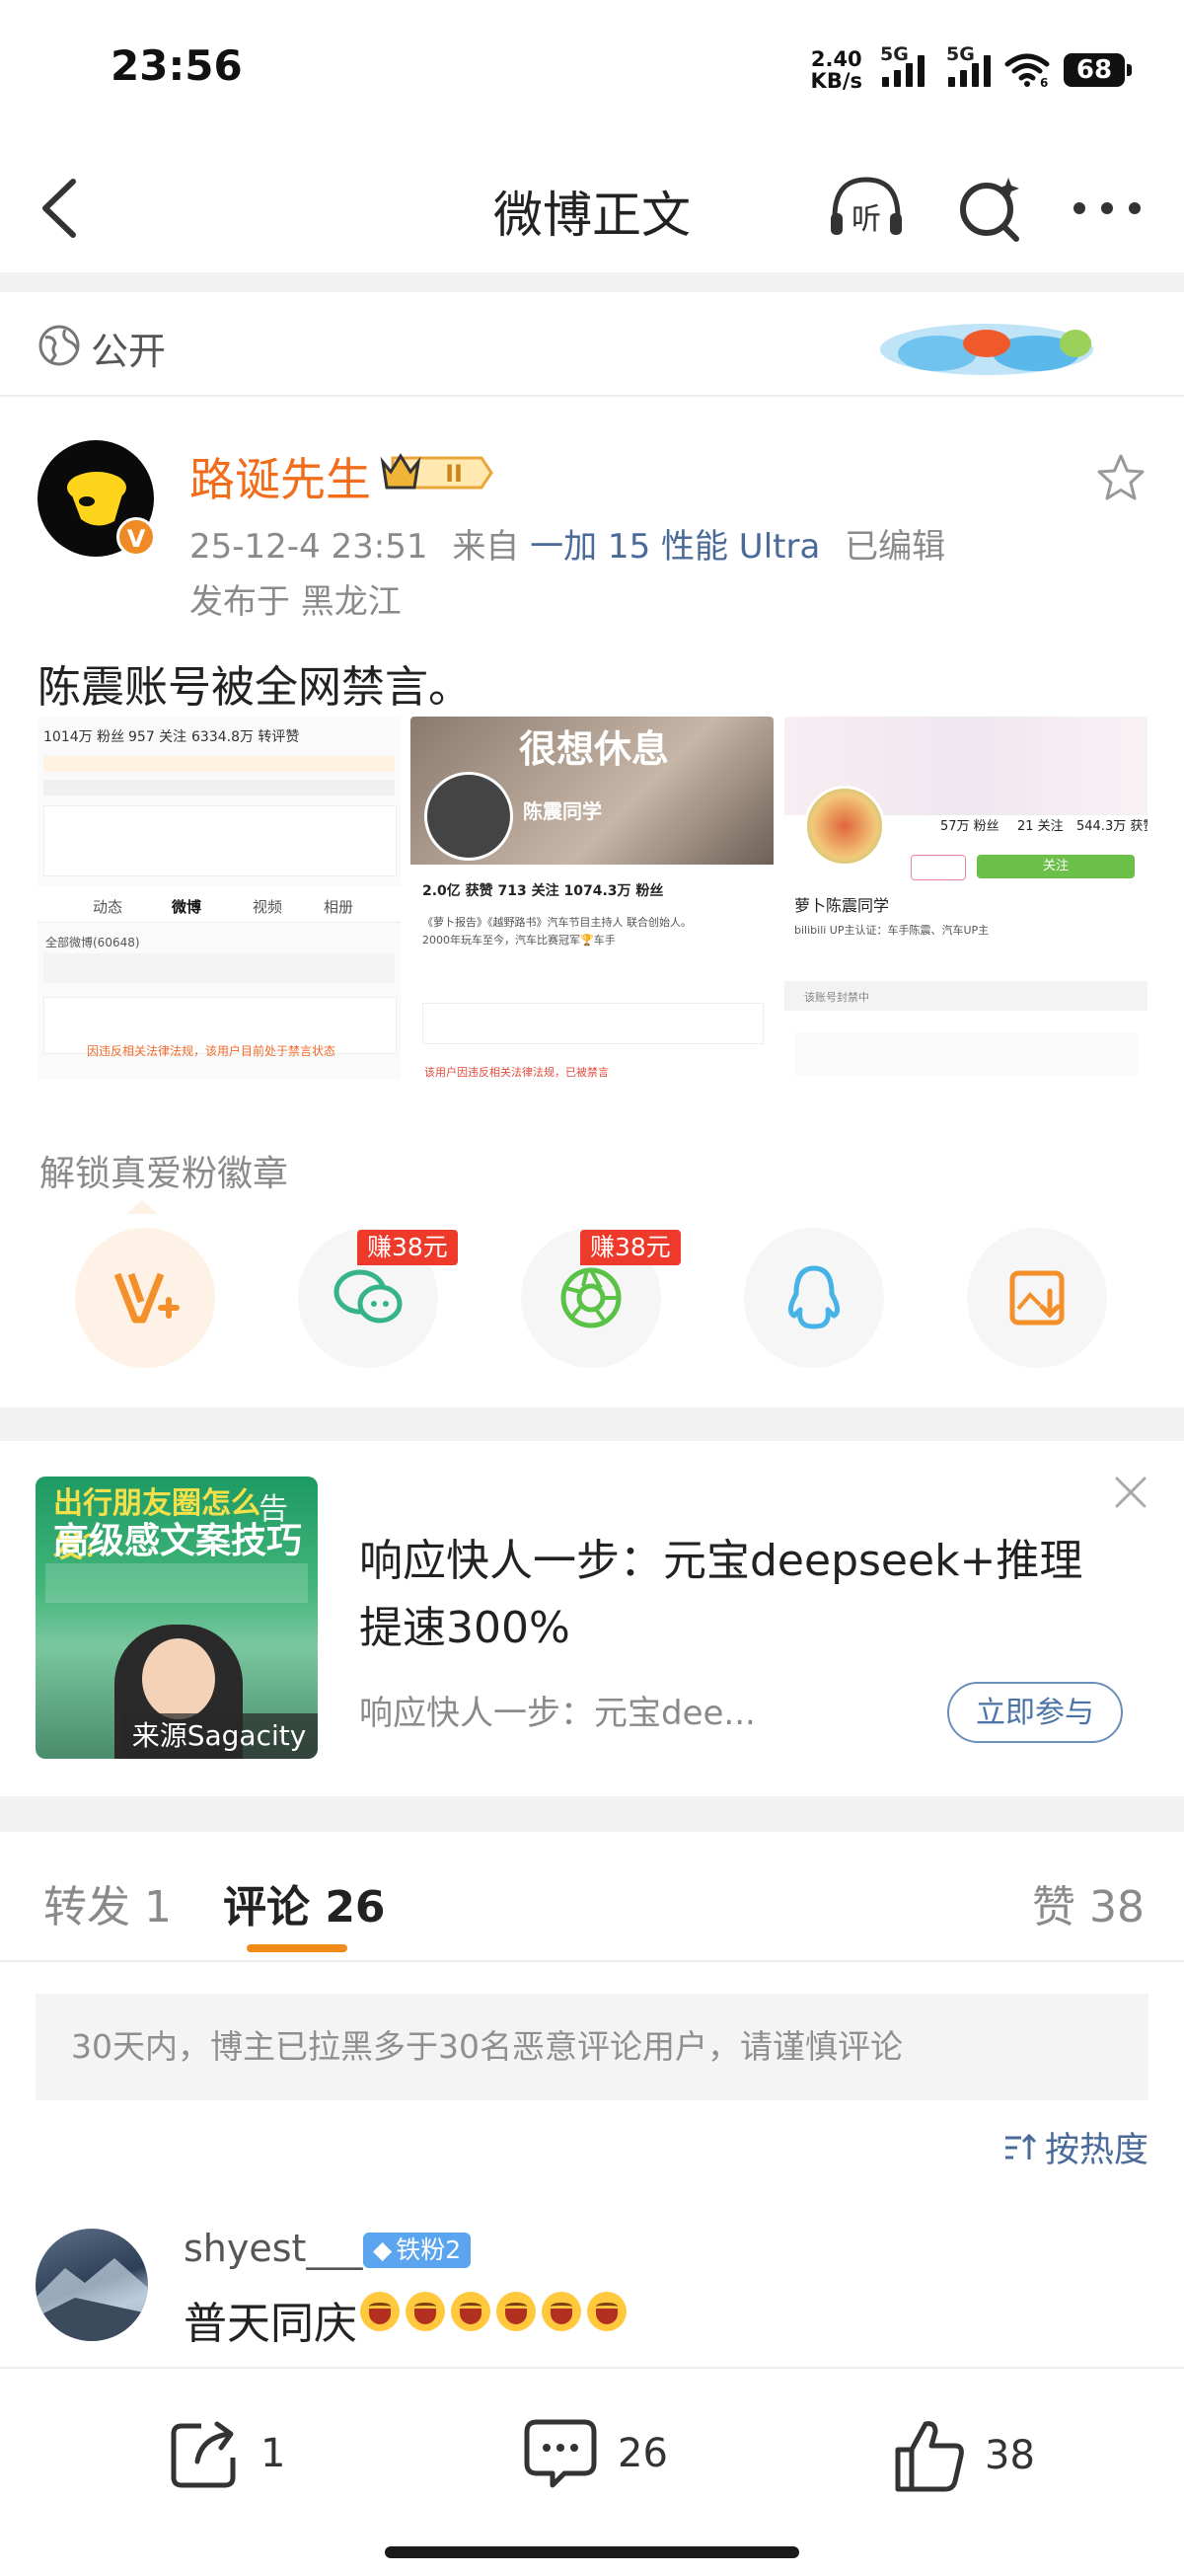  What do you see at coordinates (1130, 1492) in the screenshot?
I see `close-icon` at bounding box center [1130, 1492].